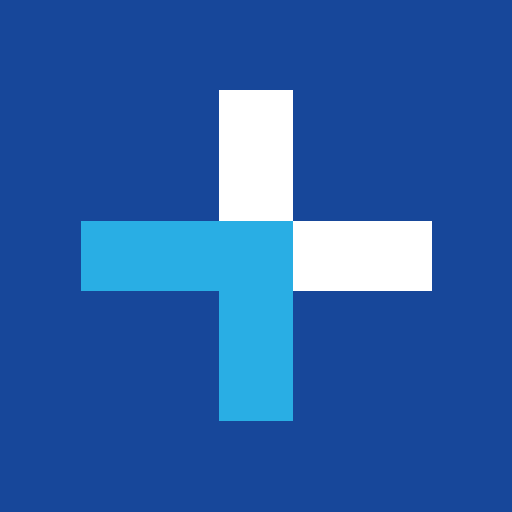 The image size is (512, 512). Describe the element at coordinates (362, 256) in the screenshot. I see `logo-right-arm` at that location.